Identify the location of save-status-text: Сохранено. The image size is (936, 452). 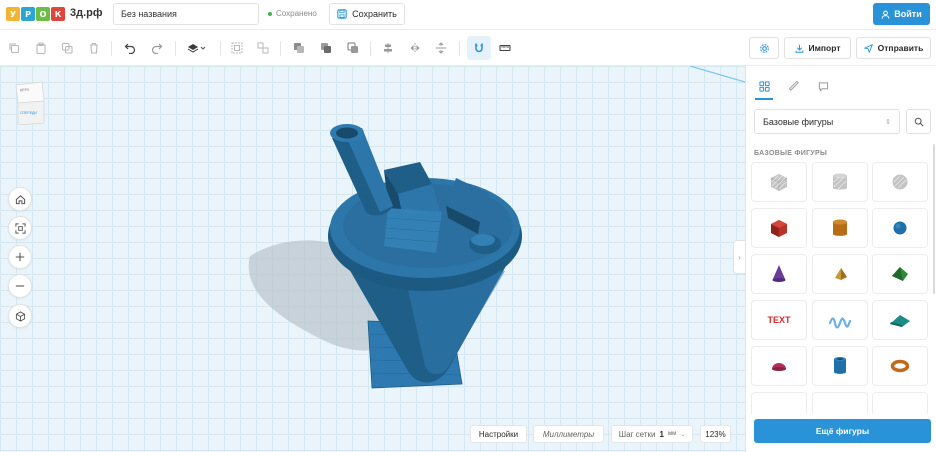
(296, 13).